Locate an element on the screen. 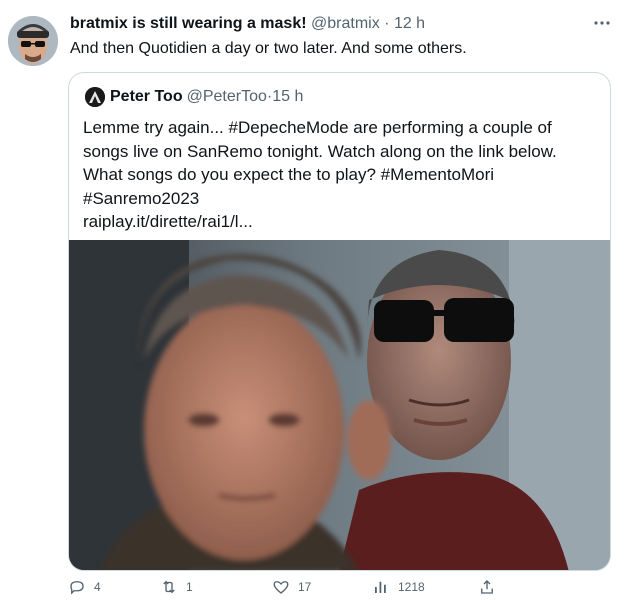  author-name: bratmix is still wearing a mask! is located at coordinates (188, 23).